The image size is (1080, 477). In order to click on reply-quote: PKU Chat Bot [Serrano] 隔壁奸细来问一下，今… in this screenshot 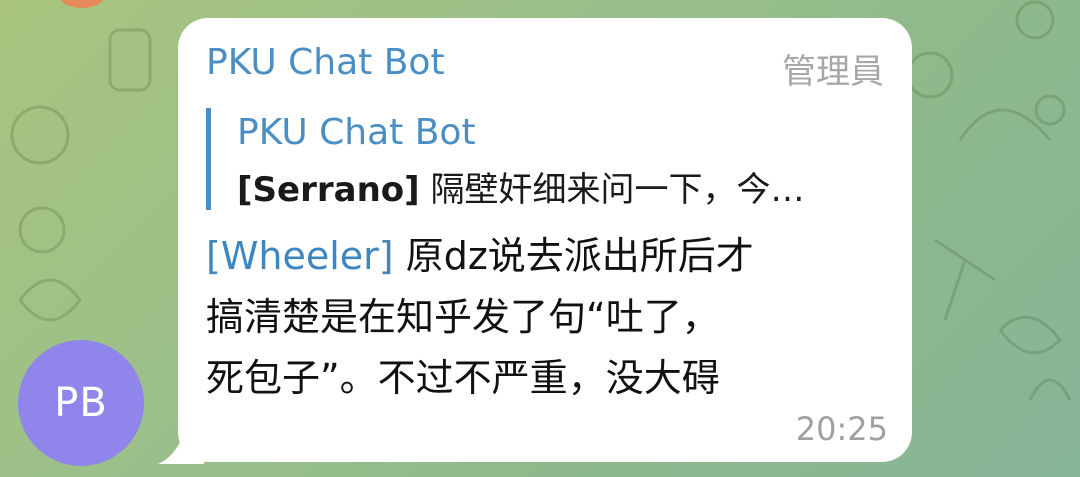, I will do `click(548, 159)`.